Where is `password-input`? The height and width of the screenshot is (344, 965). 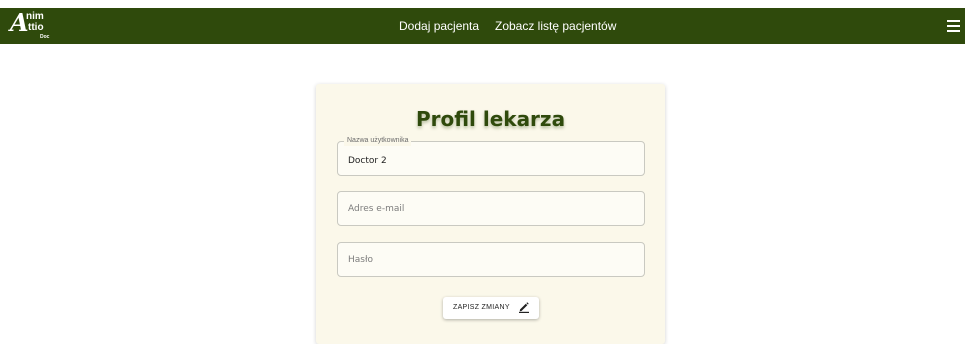 password-input is located at coordinates (491, 259).